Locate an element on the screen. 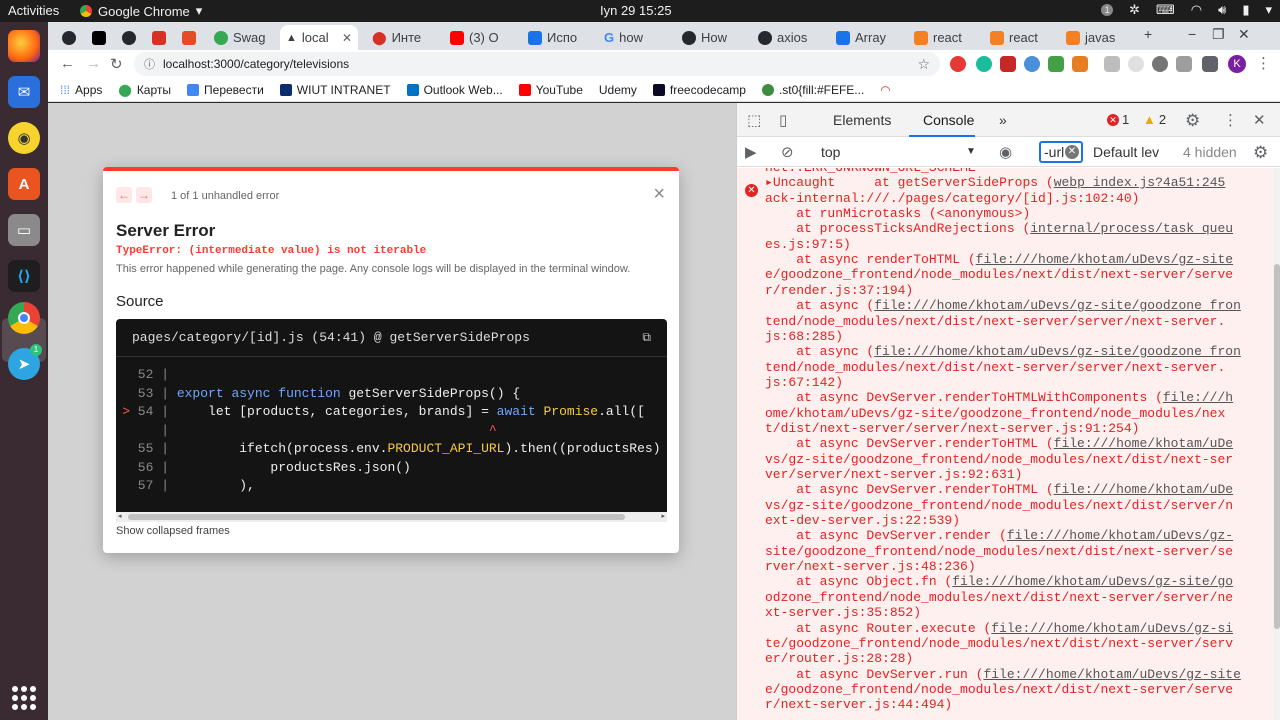 This screenshot has width=1280, height=720. console-stack-line: js:67:142) is located at coordinates (804, 382).